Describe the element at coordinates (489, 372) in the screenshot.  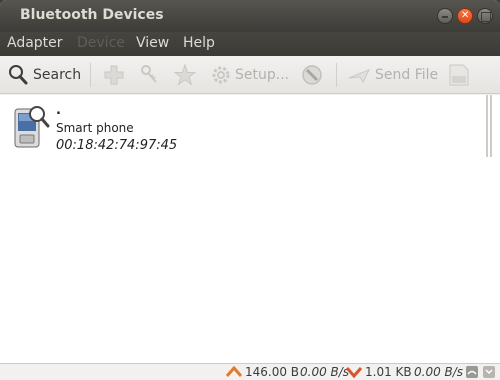
I see `transfer-icon` at that location.